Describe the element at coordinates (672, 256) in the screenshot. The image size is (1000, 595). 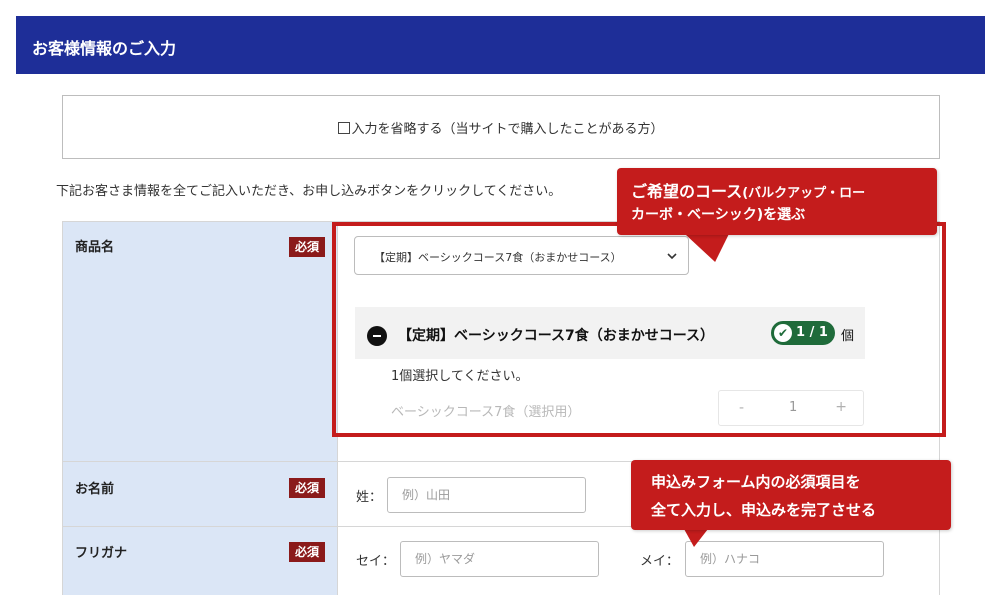
I see `chevron-down-icon` at that location.